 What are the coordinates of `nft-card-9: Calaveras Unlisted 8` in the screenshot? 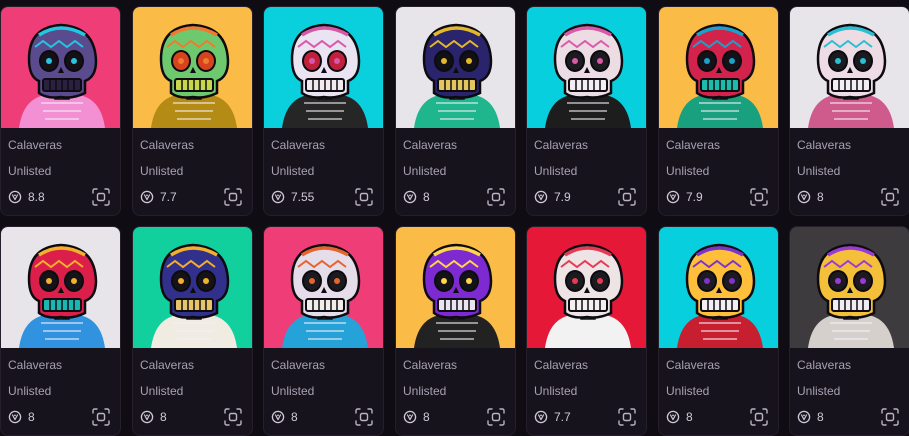 It's located at (192, 331).